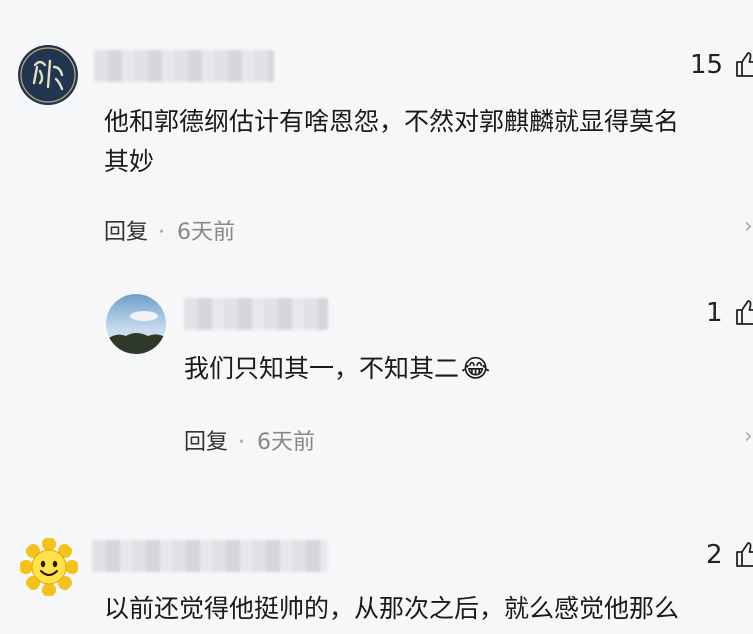 Image resolution: width=753 pixels, height=634 pixels. I want to click on comment-text-line: 他和郭德纲估计有啥恩怨，不然对郭麒麟就显得莫名, so click(392, 121).